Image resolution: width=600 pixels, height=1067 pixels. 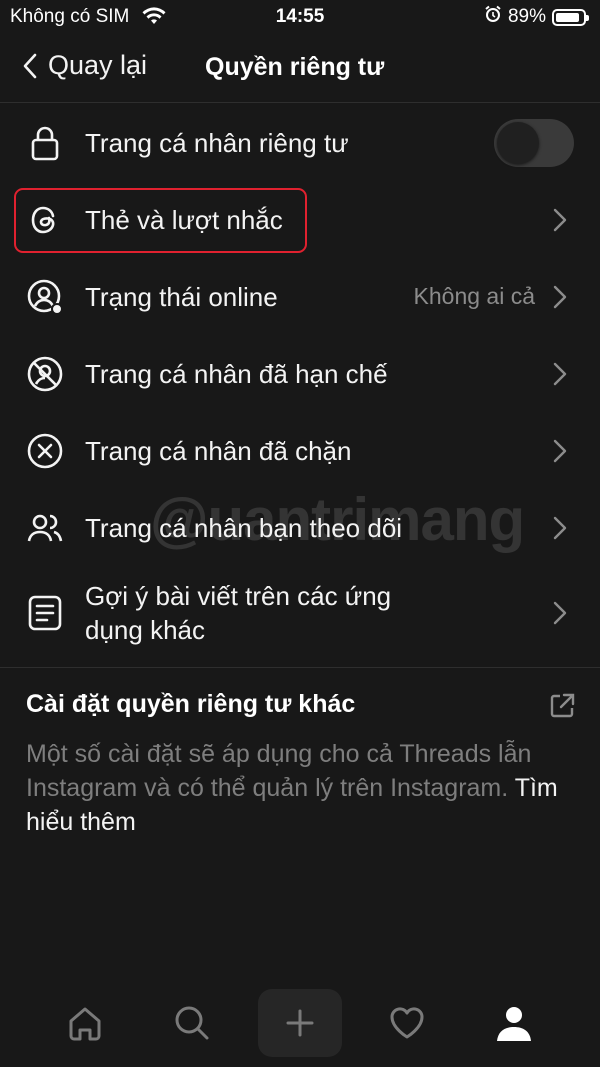 I want to click on heart-icon, so click(x=407, y=1023).